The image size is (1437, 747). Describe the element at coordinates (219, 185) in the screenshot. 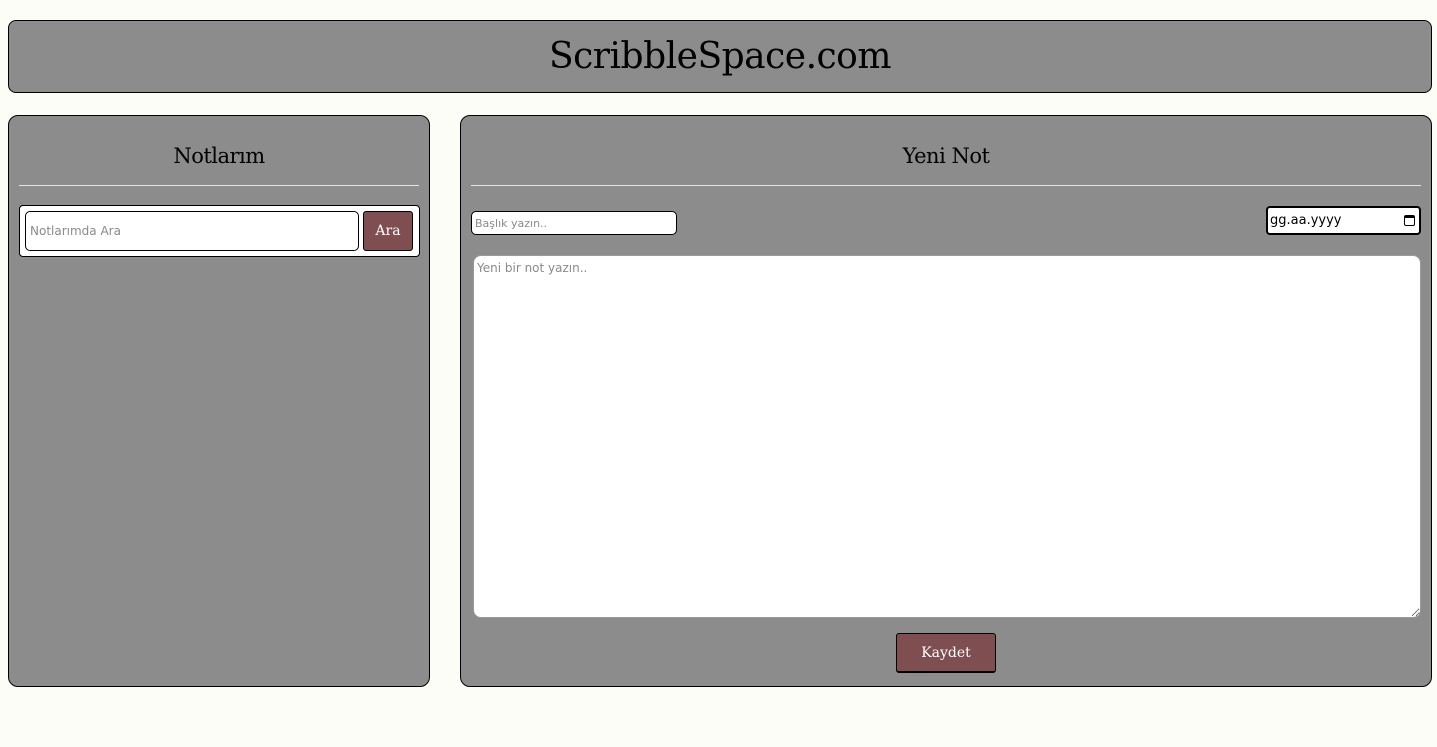

I see `notes-panel-divider` at that location.